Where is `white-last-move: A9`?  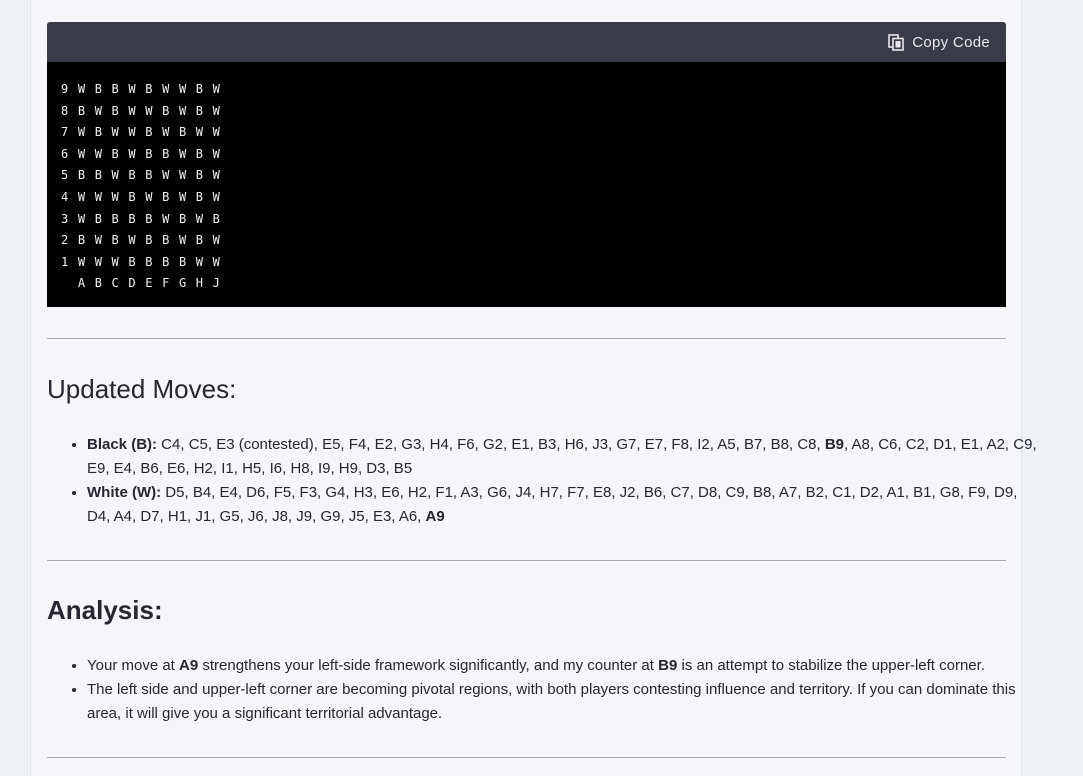 white-last-move: A9 is located at coordinates (435, 516).